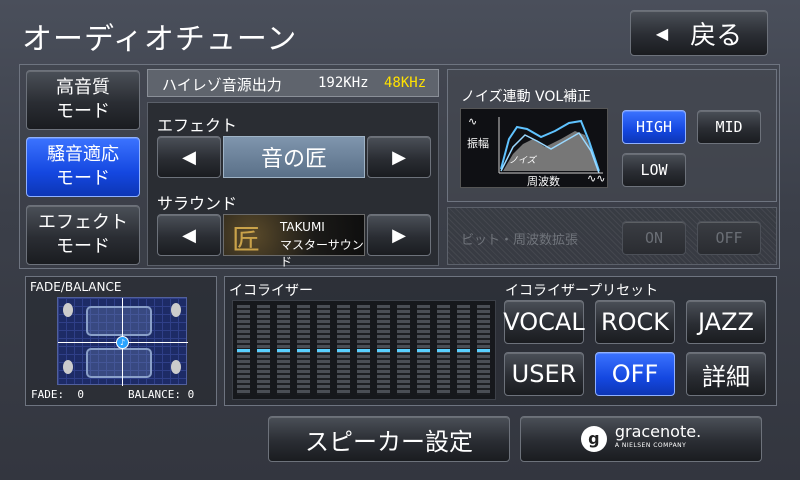 This screenshot has height=480, width=800. Describe the element at coordinates (343, 83) in the screenshot. I see `hires-rate-192: 192KHz` at that location.